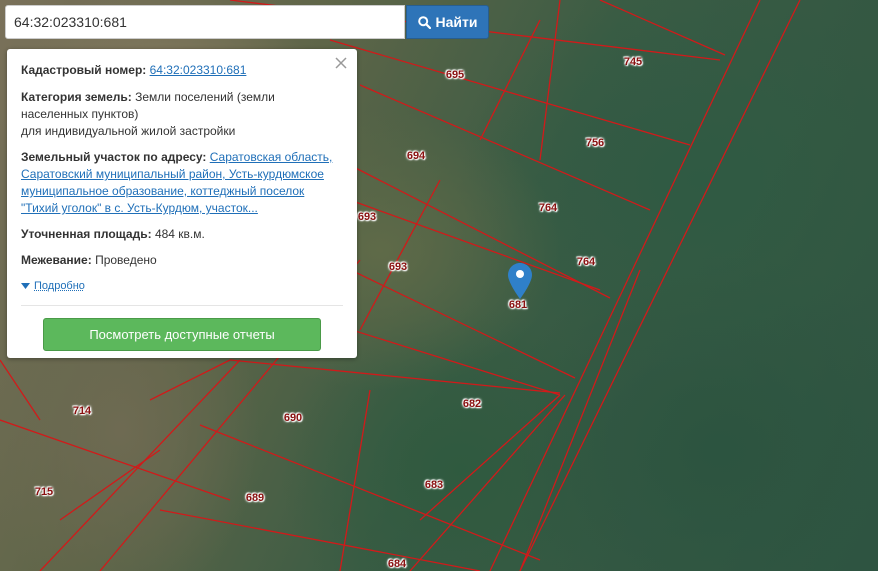 This screenshot has width=878, height=571. Describe the element at coordinates (205, 22) in the screenshot. I see `search-input` at that location.